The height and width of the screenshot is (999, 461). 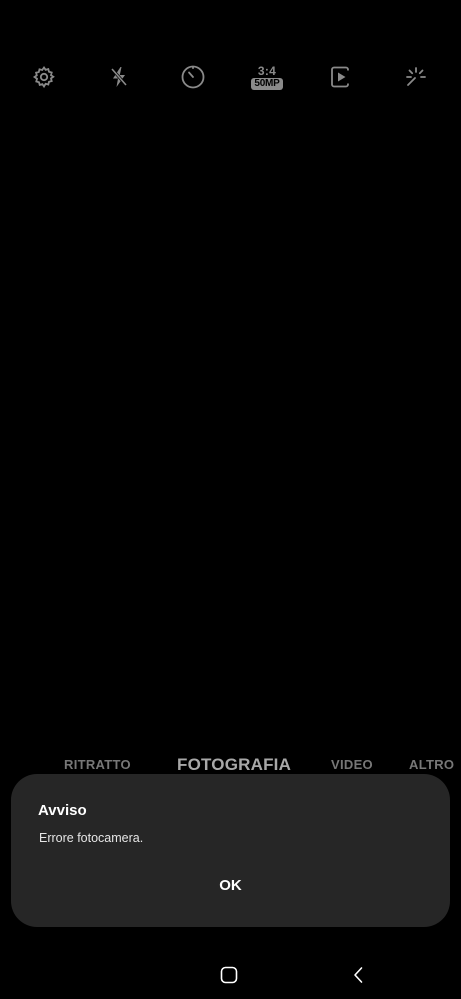 I want to click on timer-icon, so click(x=193, y=77).